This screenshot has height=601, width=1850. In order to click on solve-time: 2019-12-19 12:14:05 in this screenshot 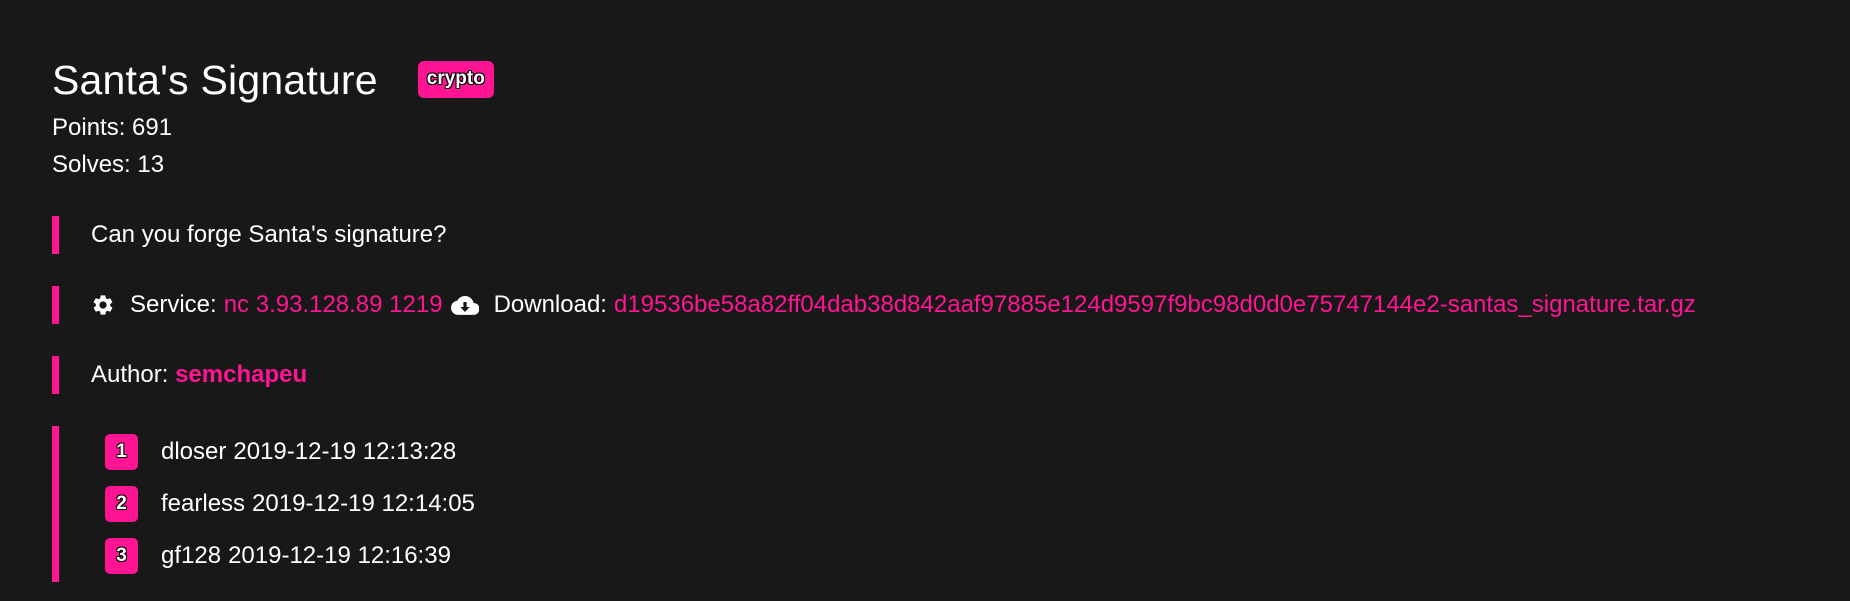, I will do `click(363, 503)`.